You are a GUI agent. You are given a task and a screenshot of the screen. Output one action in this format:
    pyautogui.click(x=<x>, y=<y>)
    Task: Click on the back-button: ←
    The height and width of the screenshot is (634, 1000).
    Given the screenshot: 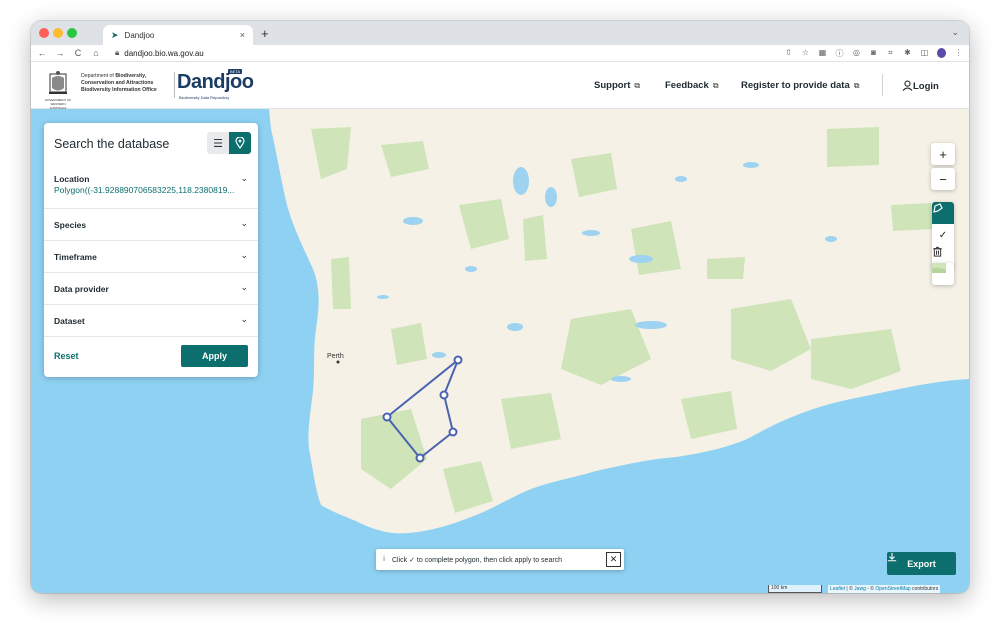 What is the action you would take?
    pyautogui.click(x=42, y=53)
    